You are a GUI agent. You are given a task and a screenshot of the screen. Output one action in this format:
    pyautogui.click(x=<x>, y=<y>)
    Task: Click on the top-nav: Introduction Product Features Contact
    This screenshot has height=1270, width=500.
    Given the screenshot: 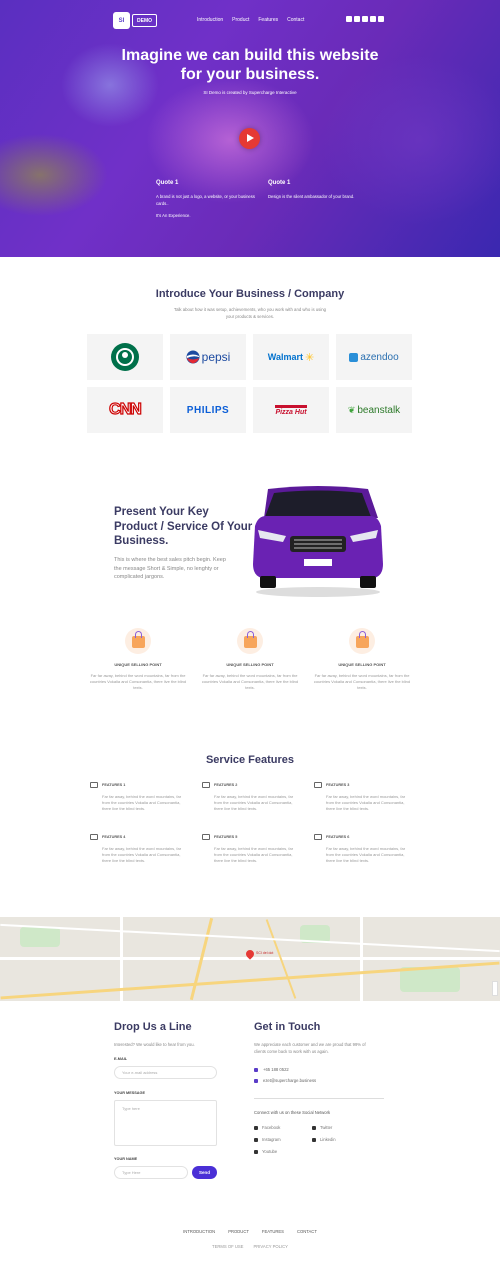 What is the action you would take?
    pyautogui.click(x=250, y=20)
    